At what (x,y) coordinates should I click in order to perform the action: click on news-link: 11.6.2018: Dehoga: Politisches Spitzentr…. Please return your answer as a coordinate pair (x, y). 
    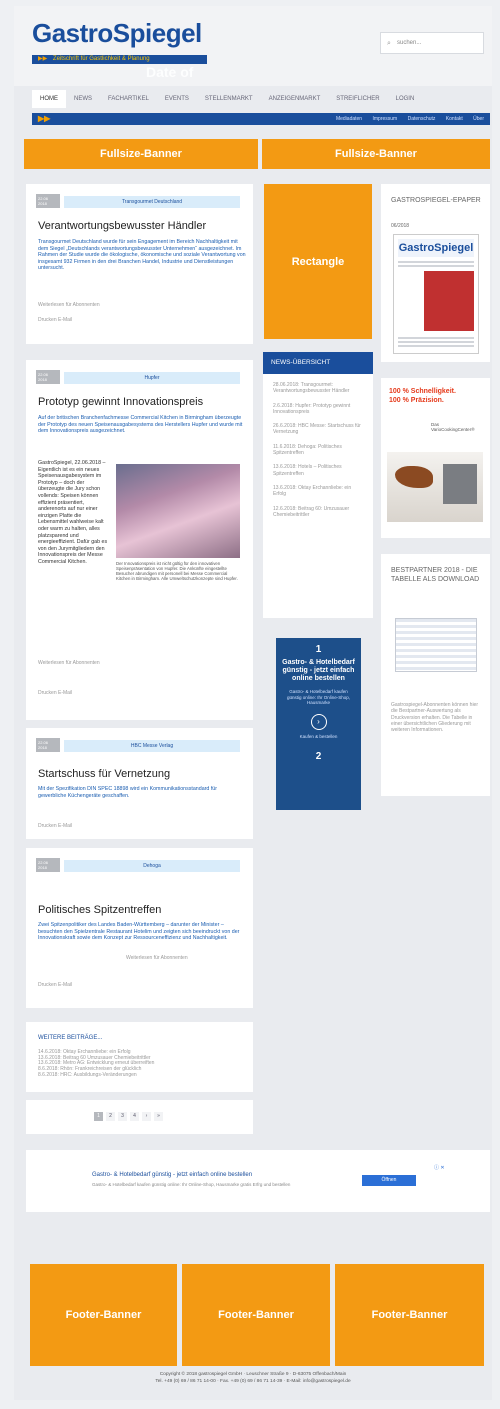
    Looking at the image, I should click on (319, 450).